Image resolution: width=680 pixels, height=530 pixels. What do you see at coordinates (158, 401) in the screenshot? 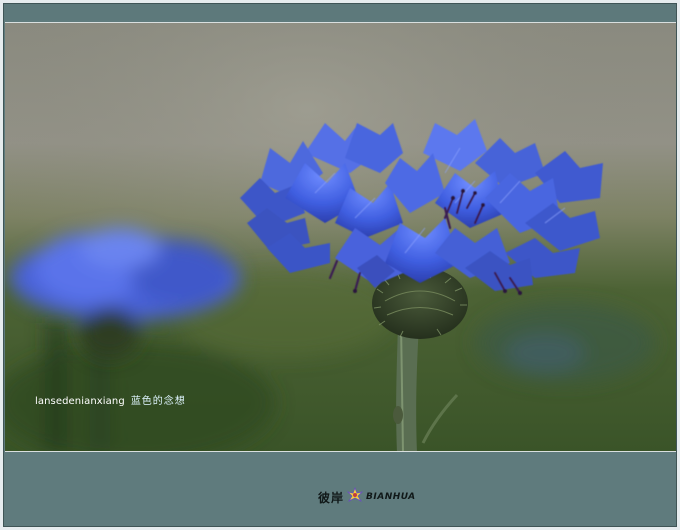
I see `watermark-author-cn: 蓝色的念想` at bounding box center [158, 401].